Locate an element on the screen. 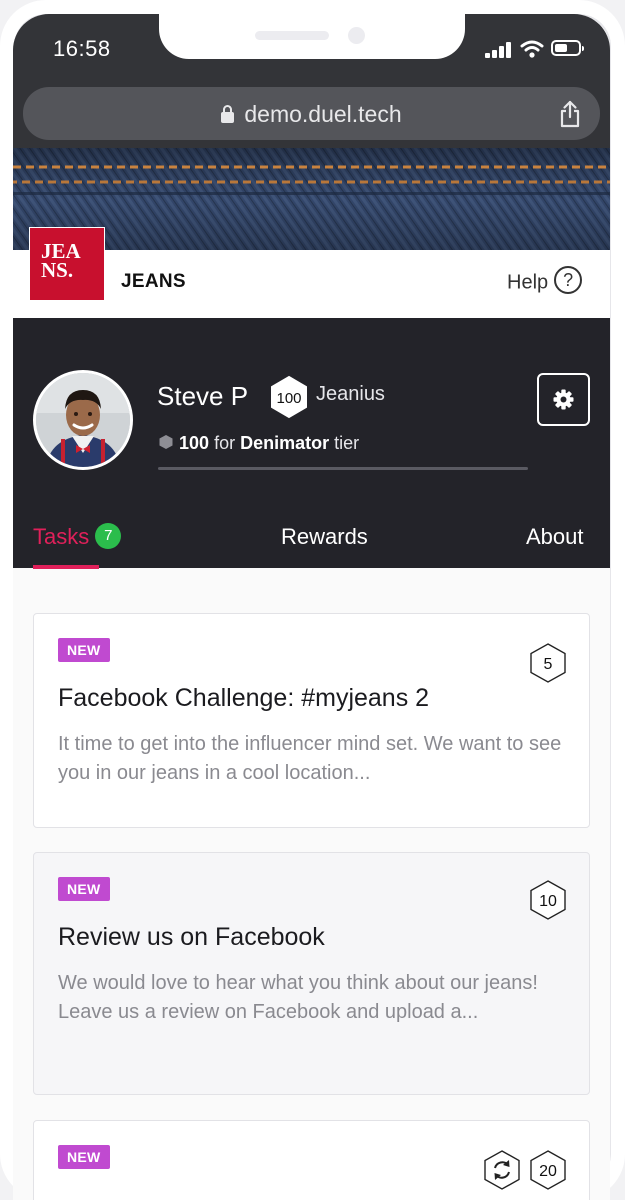  task-card: NEW 20 is located at coordinates (311, 1160).